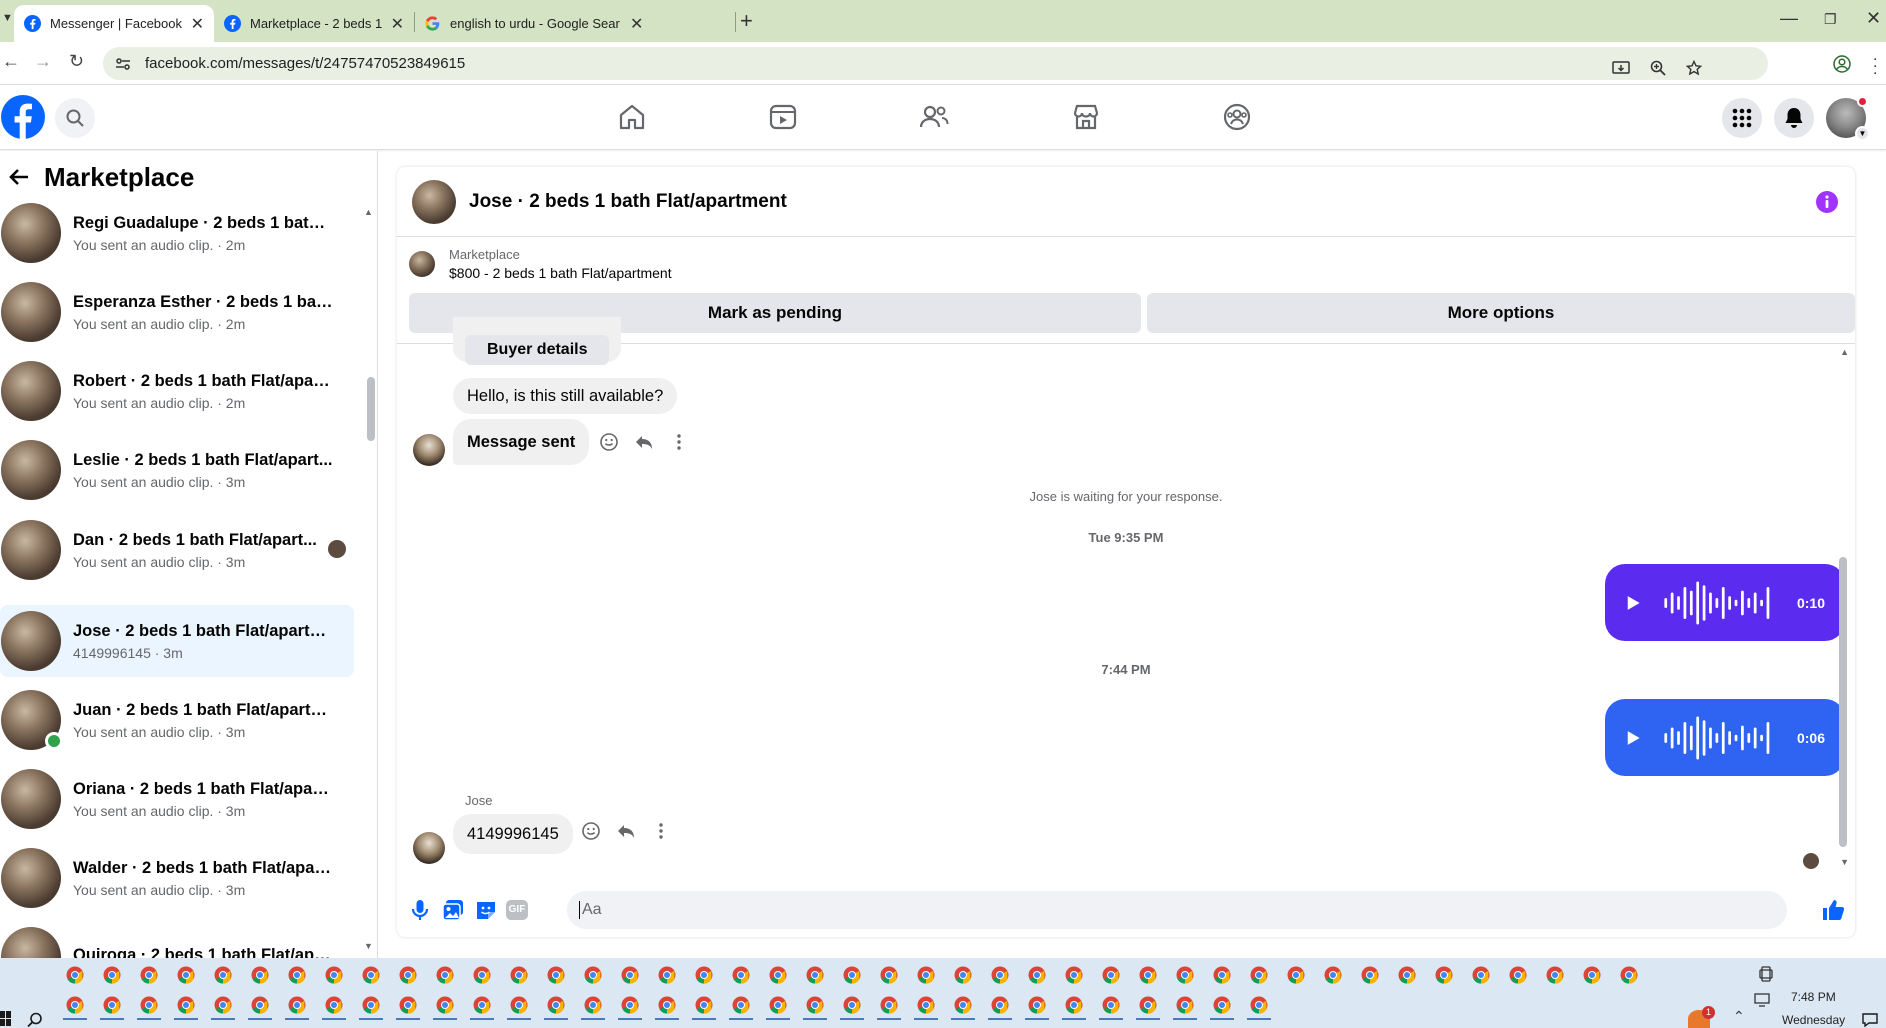 This screenshot has width=1886, height=1028. I want to click on zoom-icon, so click(1658, 68).